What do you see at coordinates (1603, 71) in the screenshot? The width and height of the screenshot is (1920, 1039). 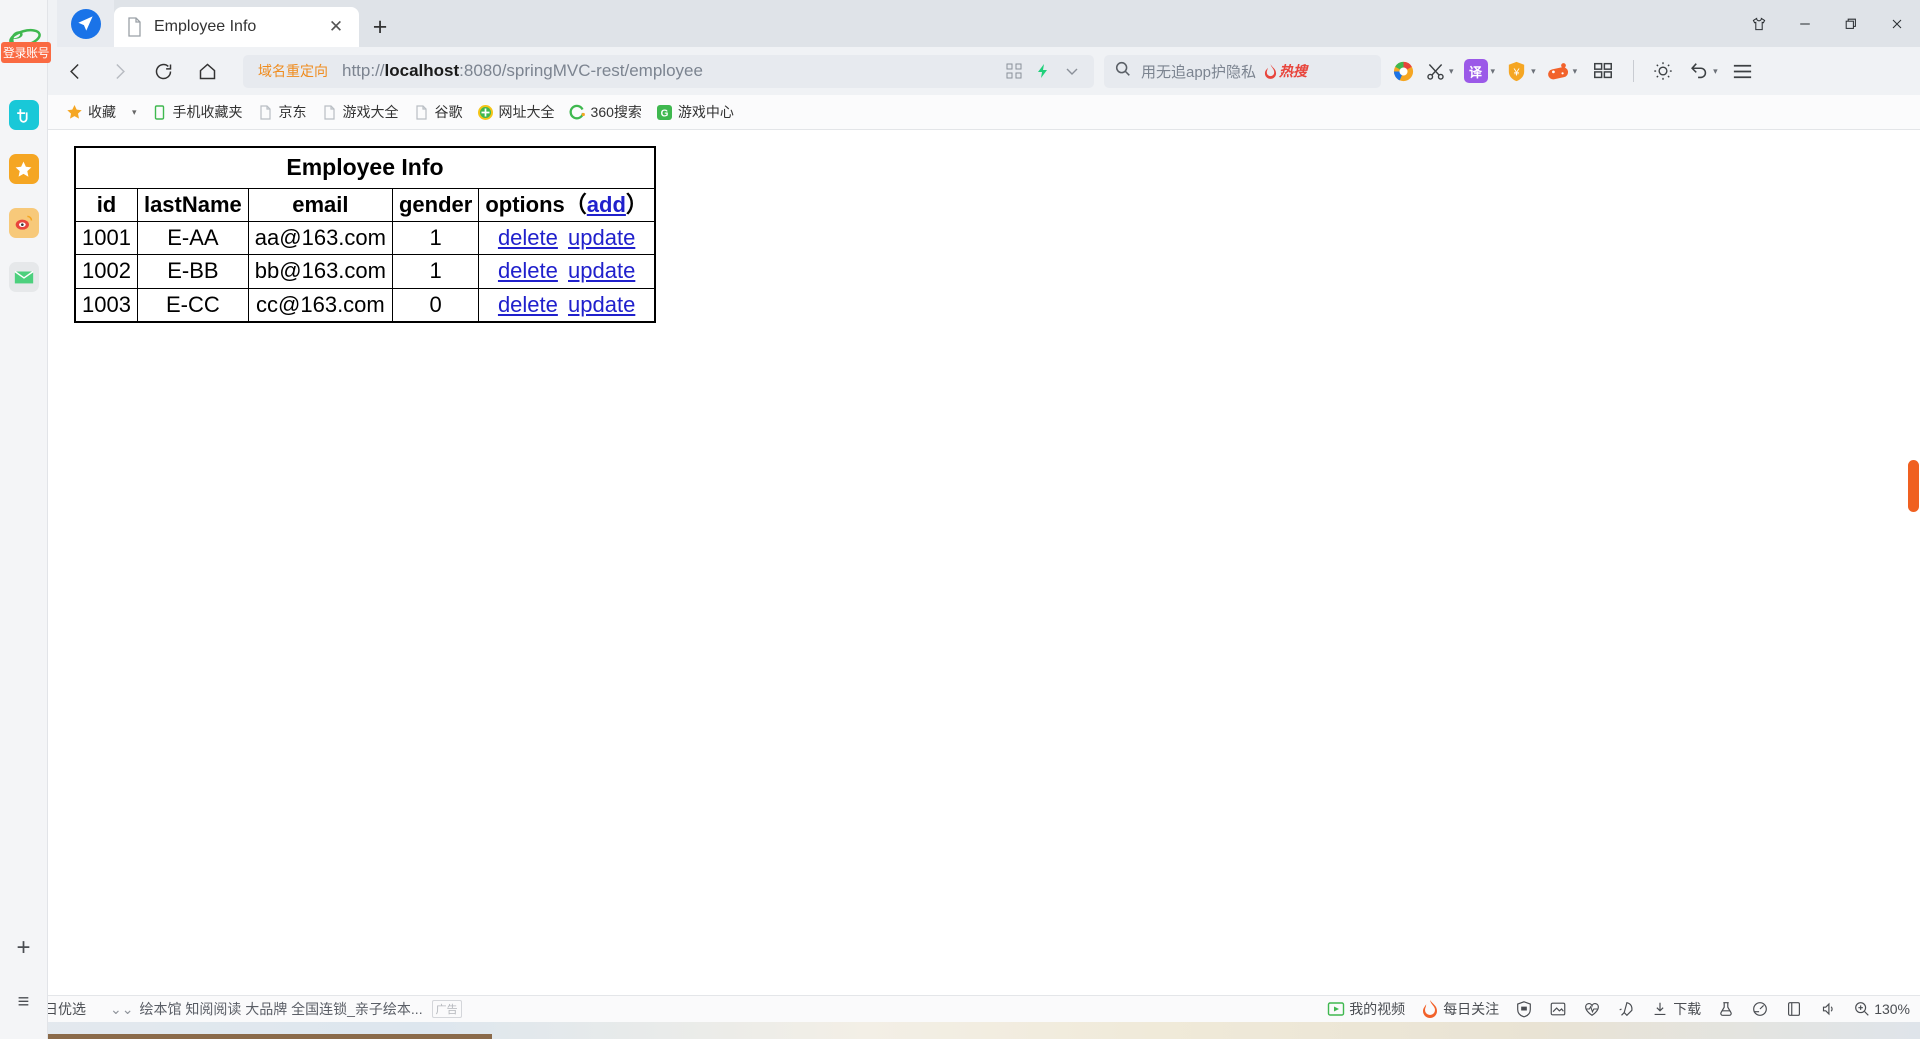 I see `apps-grid-icon` at bounding box center [1603, 71].